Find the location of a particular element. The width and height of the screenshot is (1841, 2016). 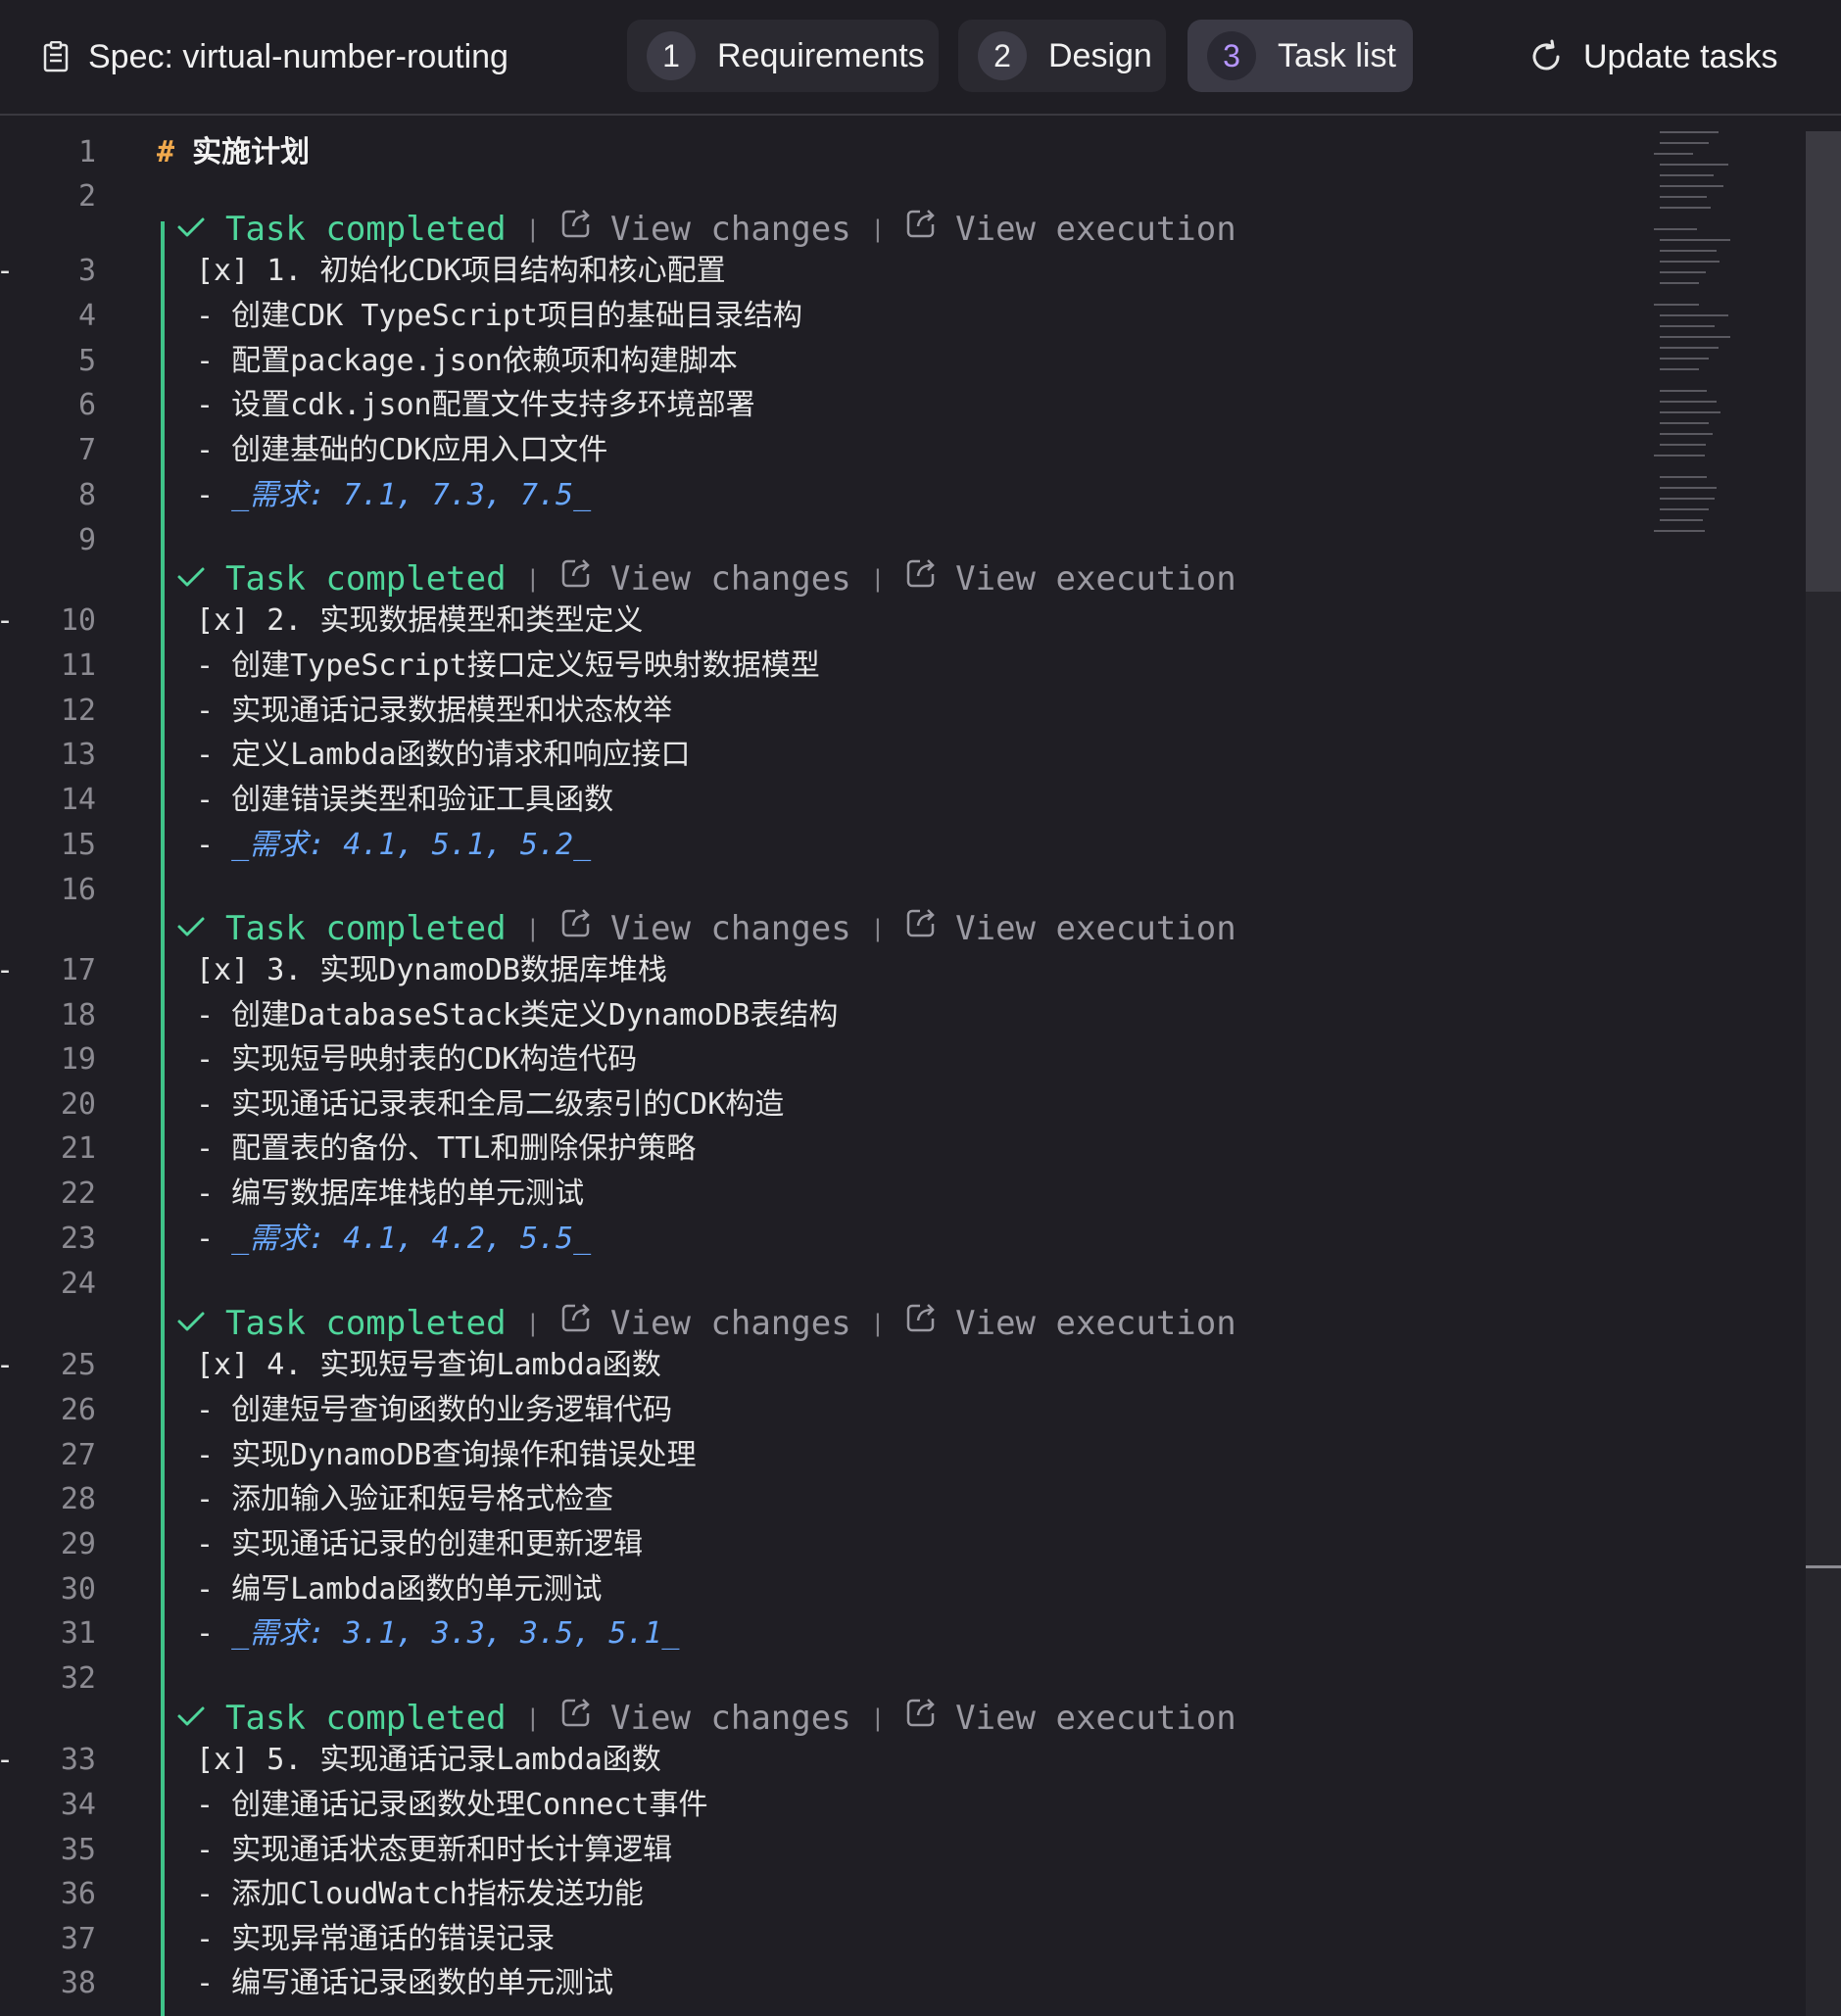

editor-line: 10 - [x] 2. 实现数据模型和类型定义 is located at coordinates (833, 621).